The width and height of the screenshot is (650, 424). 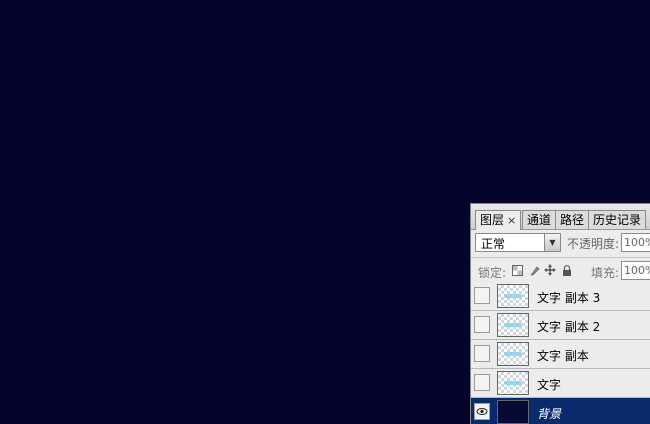 I want to click on layer-name: 文字 副本, so click(x=563, y=356).